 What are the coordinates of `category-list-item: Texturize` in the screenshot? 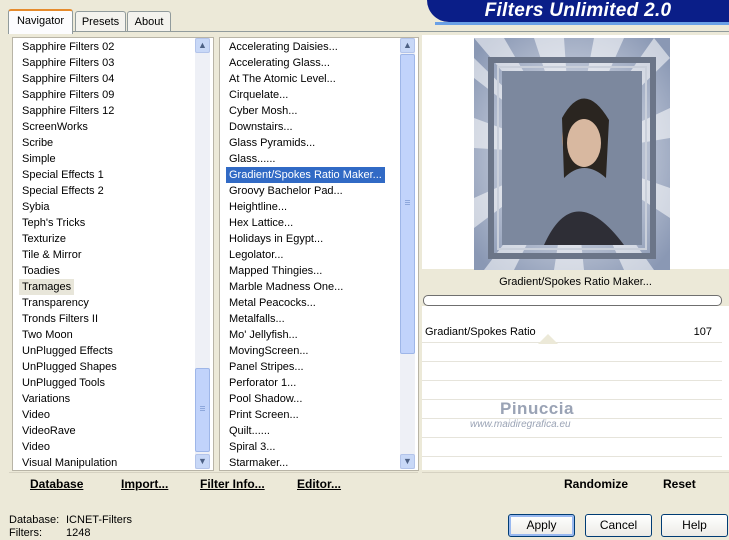 It's located at (113, 239).